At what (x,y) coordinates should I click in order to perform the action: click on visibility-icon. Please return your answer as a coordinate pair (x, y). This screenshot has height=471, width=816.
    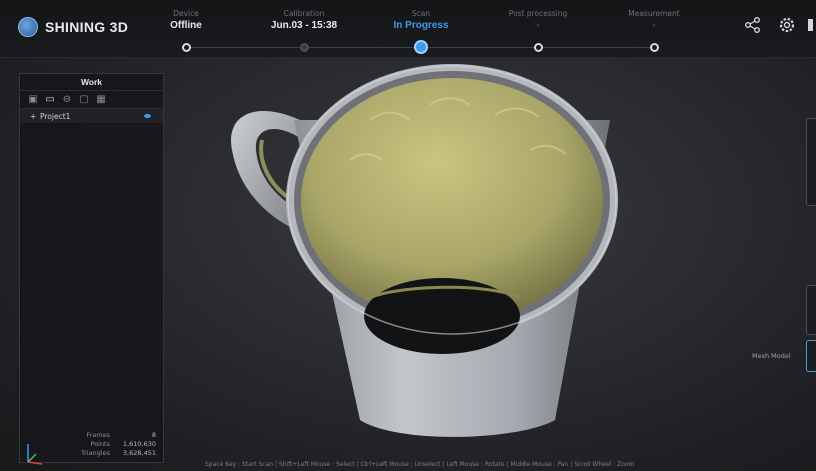
    Looking at the image, I should click on (147, 116).